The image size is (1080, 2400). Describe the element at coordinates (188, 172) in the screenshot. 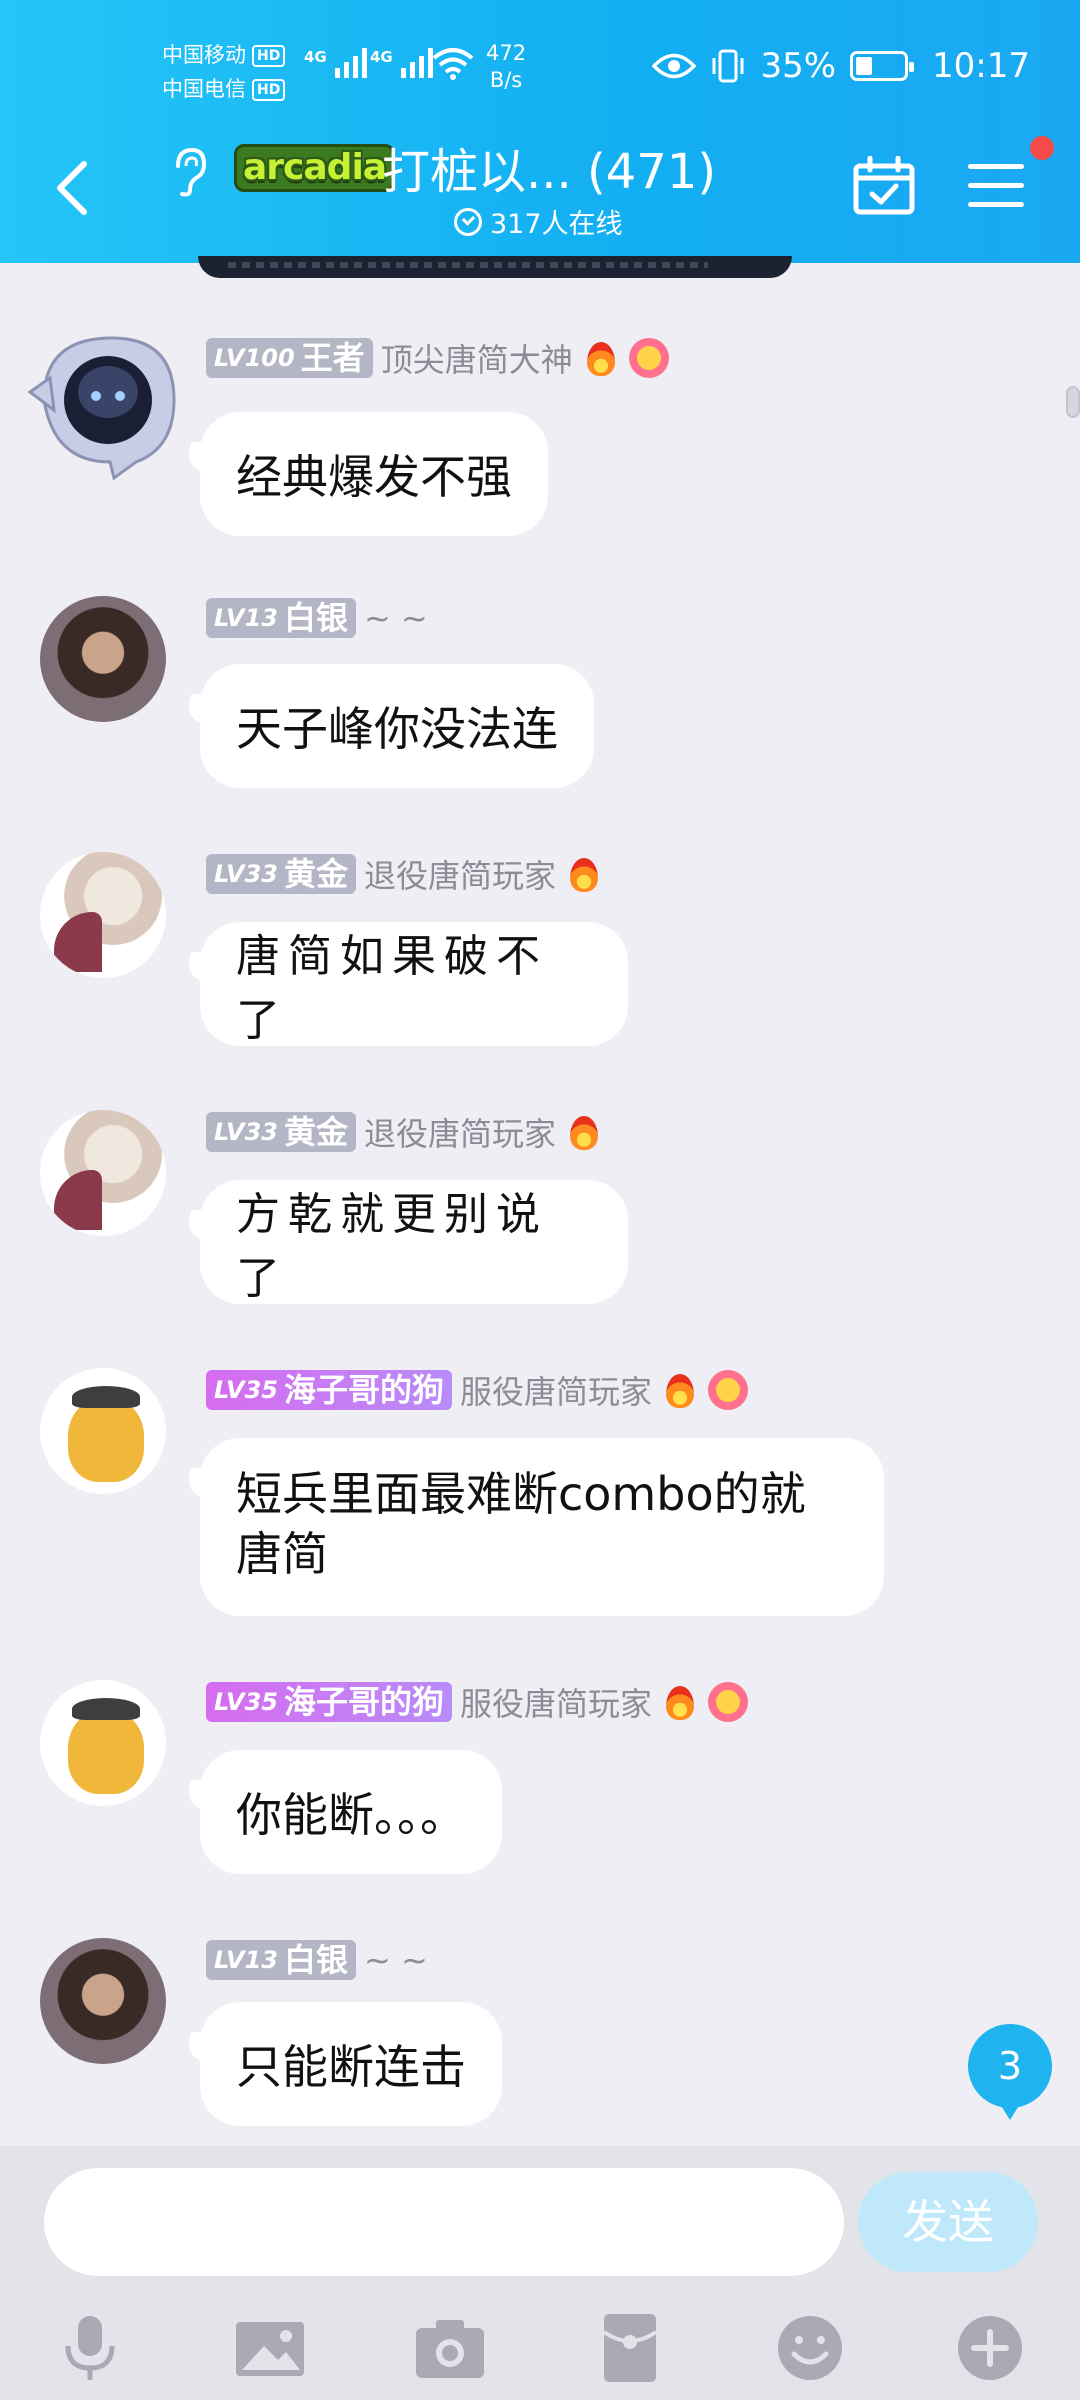

I see `ear-icon` at that location.